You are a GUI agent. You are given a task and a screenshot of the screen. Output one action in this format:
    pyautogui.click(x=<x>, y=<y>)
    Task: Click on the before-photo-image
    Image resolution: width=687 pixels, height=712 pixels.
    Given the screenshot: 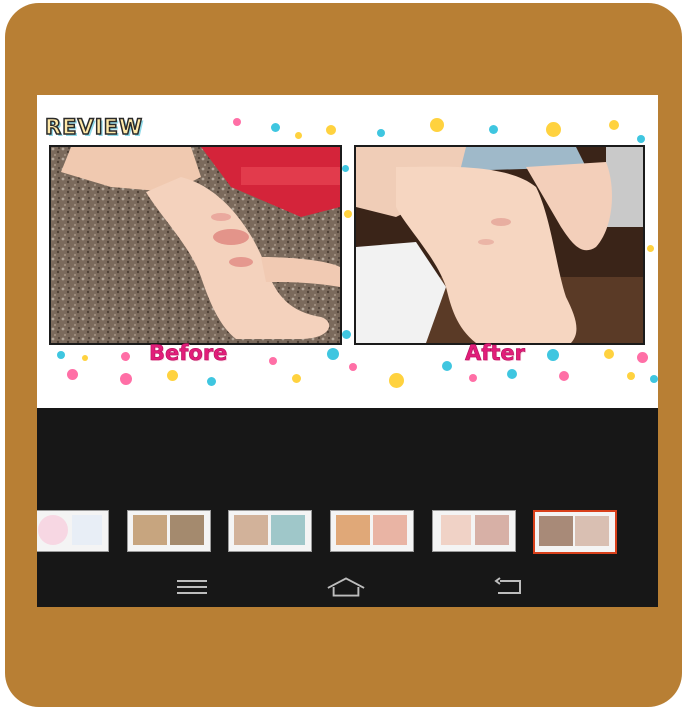 What is the action you would take?
    pyautogui.click(x=195, y=245)
    